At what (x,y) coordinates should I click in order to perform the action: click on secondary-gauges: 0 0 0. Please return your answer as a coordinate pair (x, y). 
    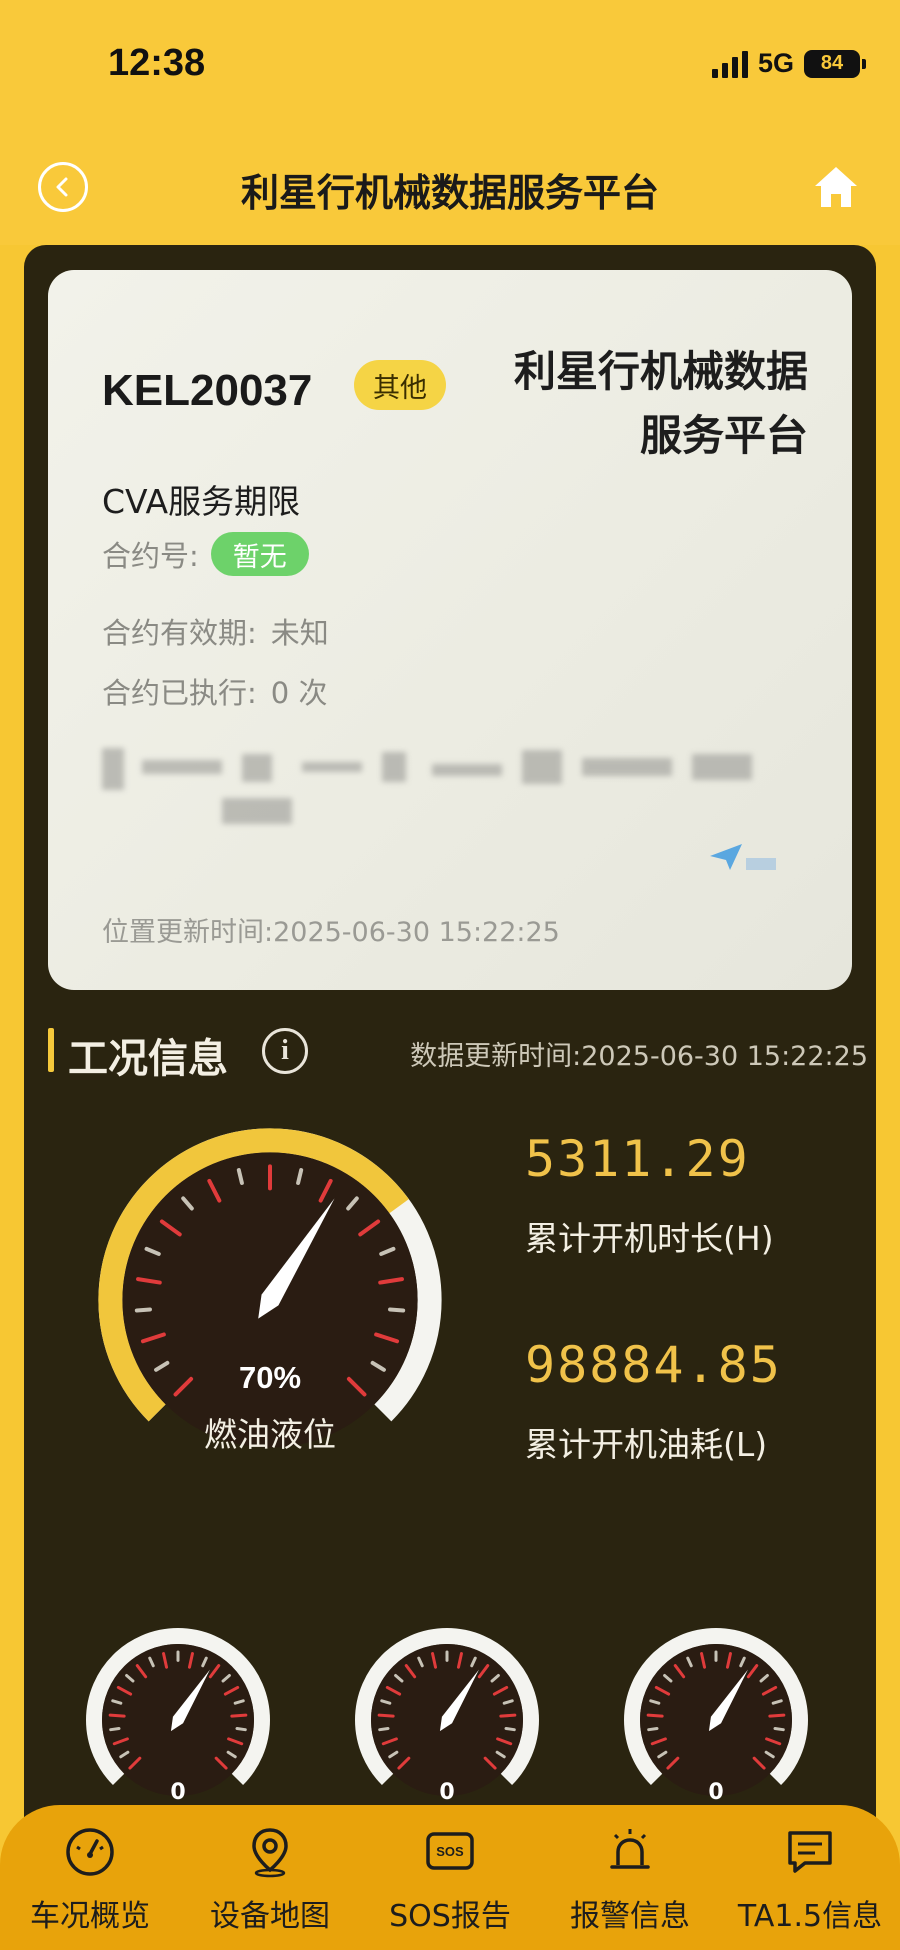
    Looking at the image, I should click on (455, 1720).